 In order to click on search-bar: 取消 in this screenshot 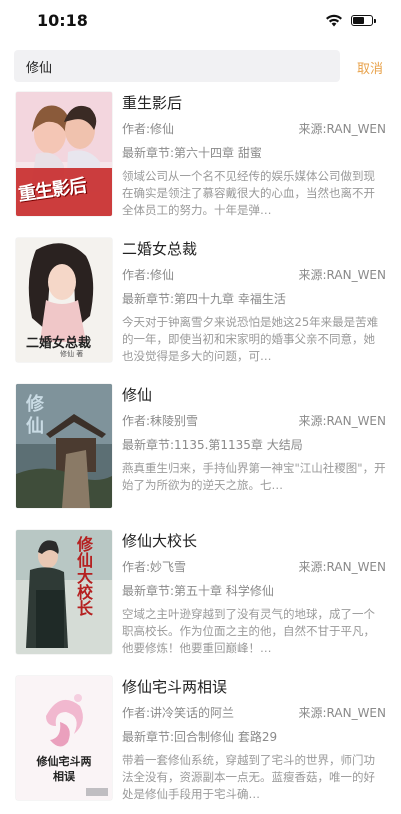, I will do `click(200, 66)`.